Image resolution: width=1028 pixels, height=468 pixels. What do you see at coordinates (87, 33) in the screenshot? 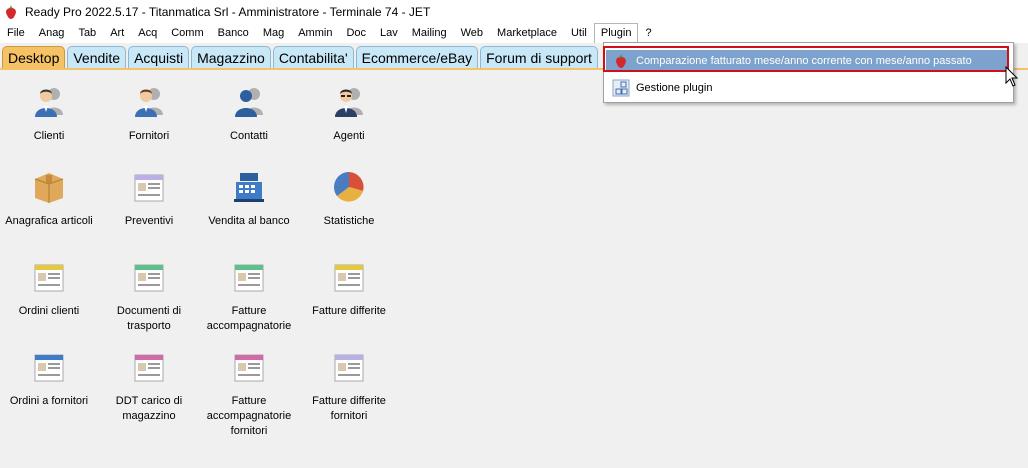
I see `menu-tab: Tab` at bounding box center [87, 33].